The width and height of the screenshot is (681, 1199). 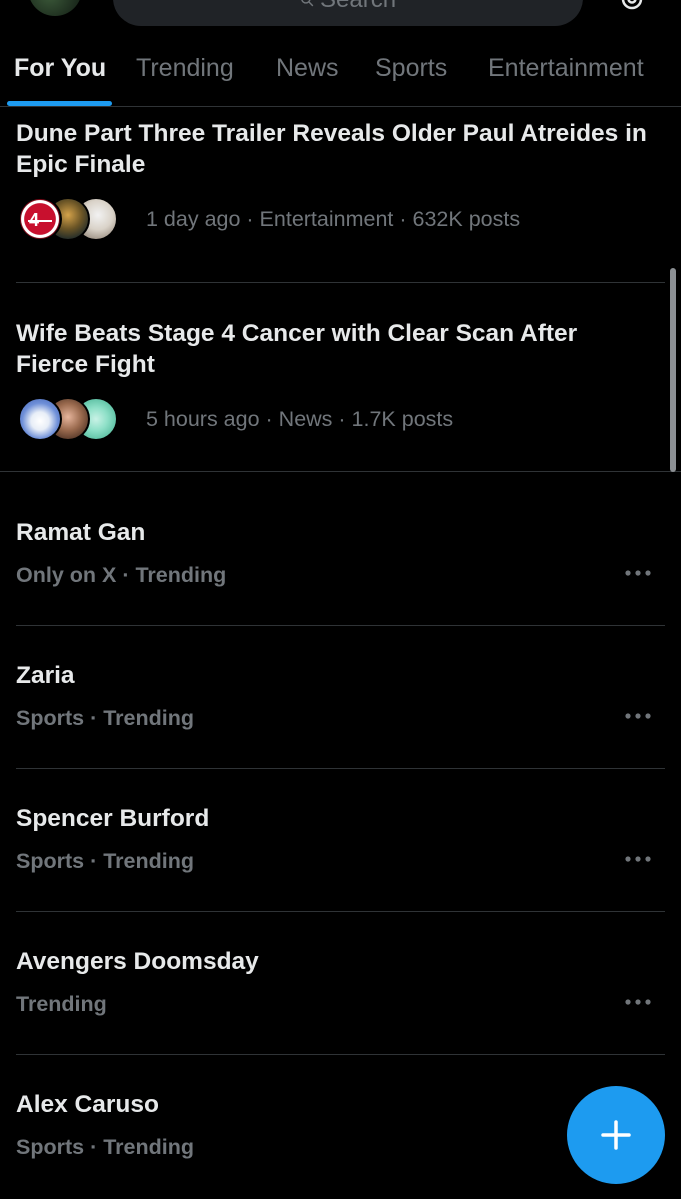 What do you see at coordinates (59, 103) in the screenshot?
I see `active-tab-indicator` at bounding box center [59, 103].